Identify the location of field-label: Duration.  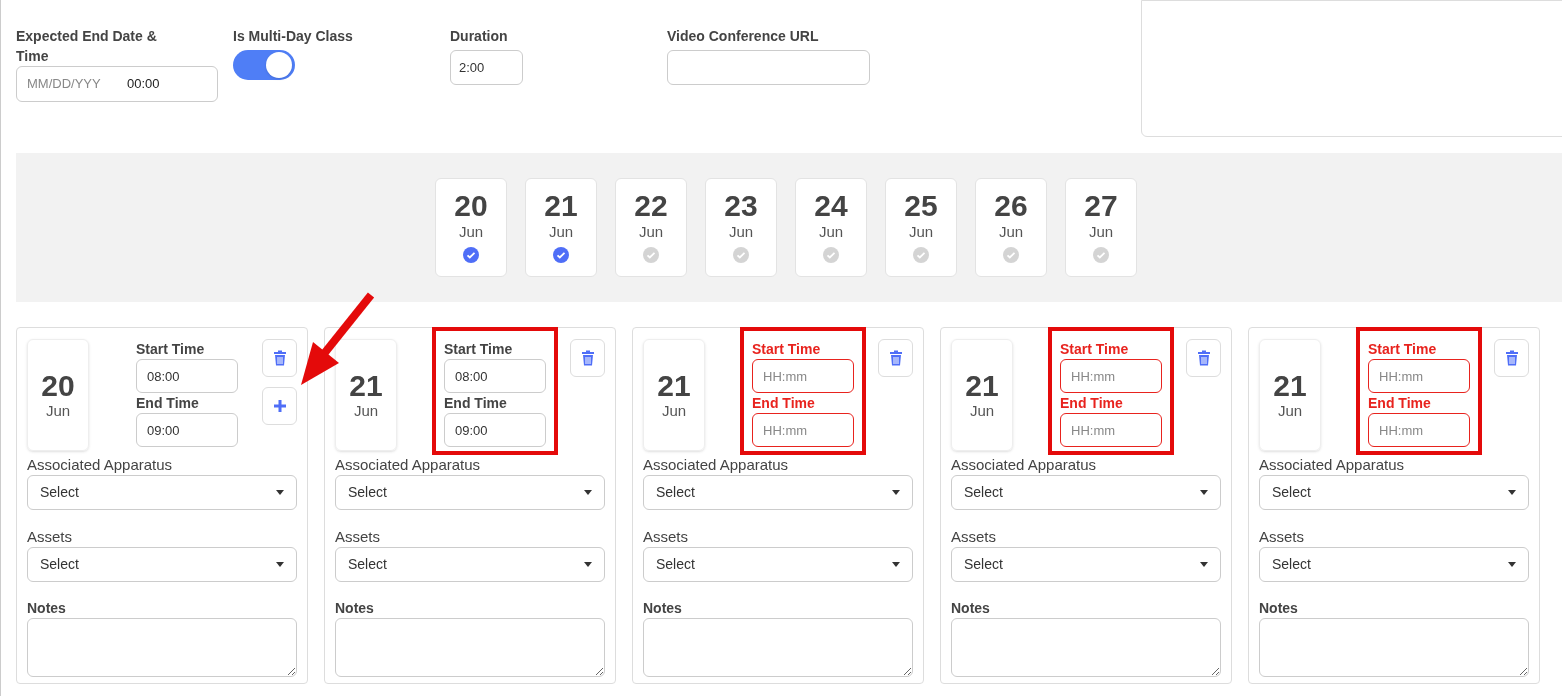
(479, 36).